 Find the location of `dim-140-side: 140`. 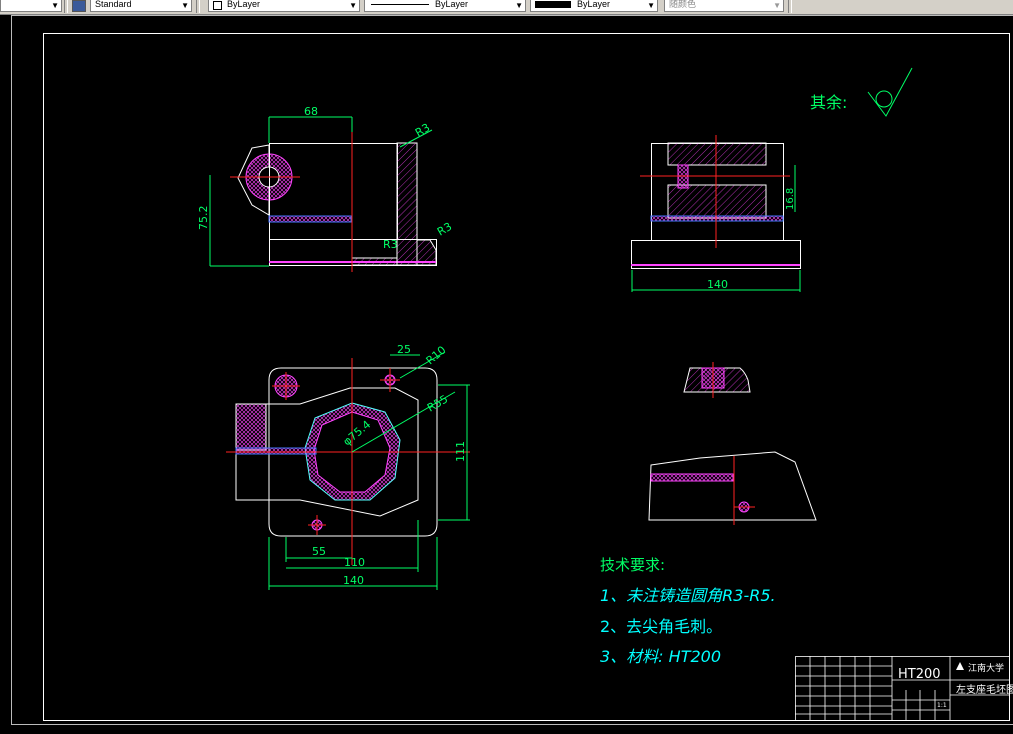

dim-140-side: 140 is located at coordinates (717, 284).